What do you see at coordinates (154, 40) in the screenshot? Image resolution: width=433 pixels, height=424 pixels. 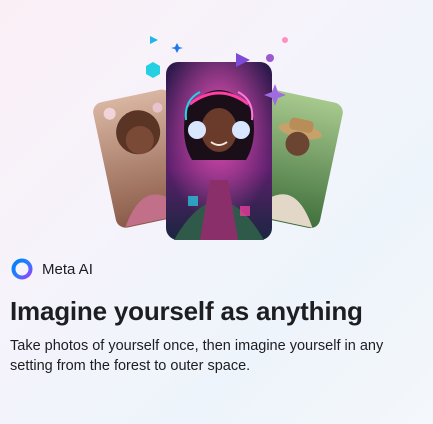 I see `triangle-icon` at bounding box center [154, 40].